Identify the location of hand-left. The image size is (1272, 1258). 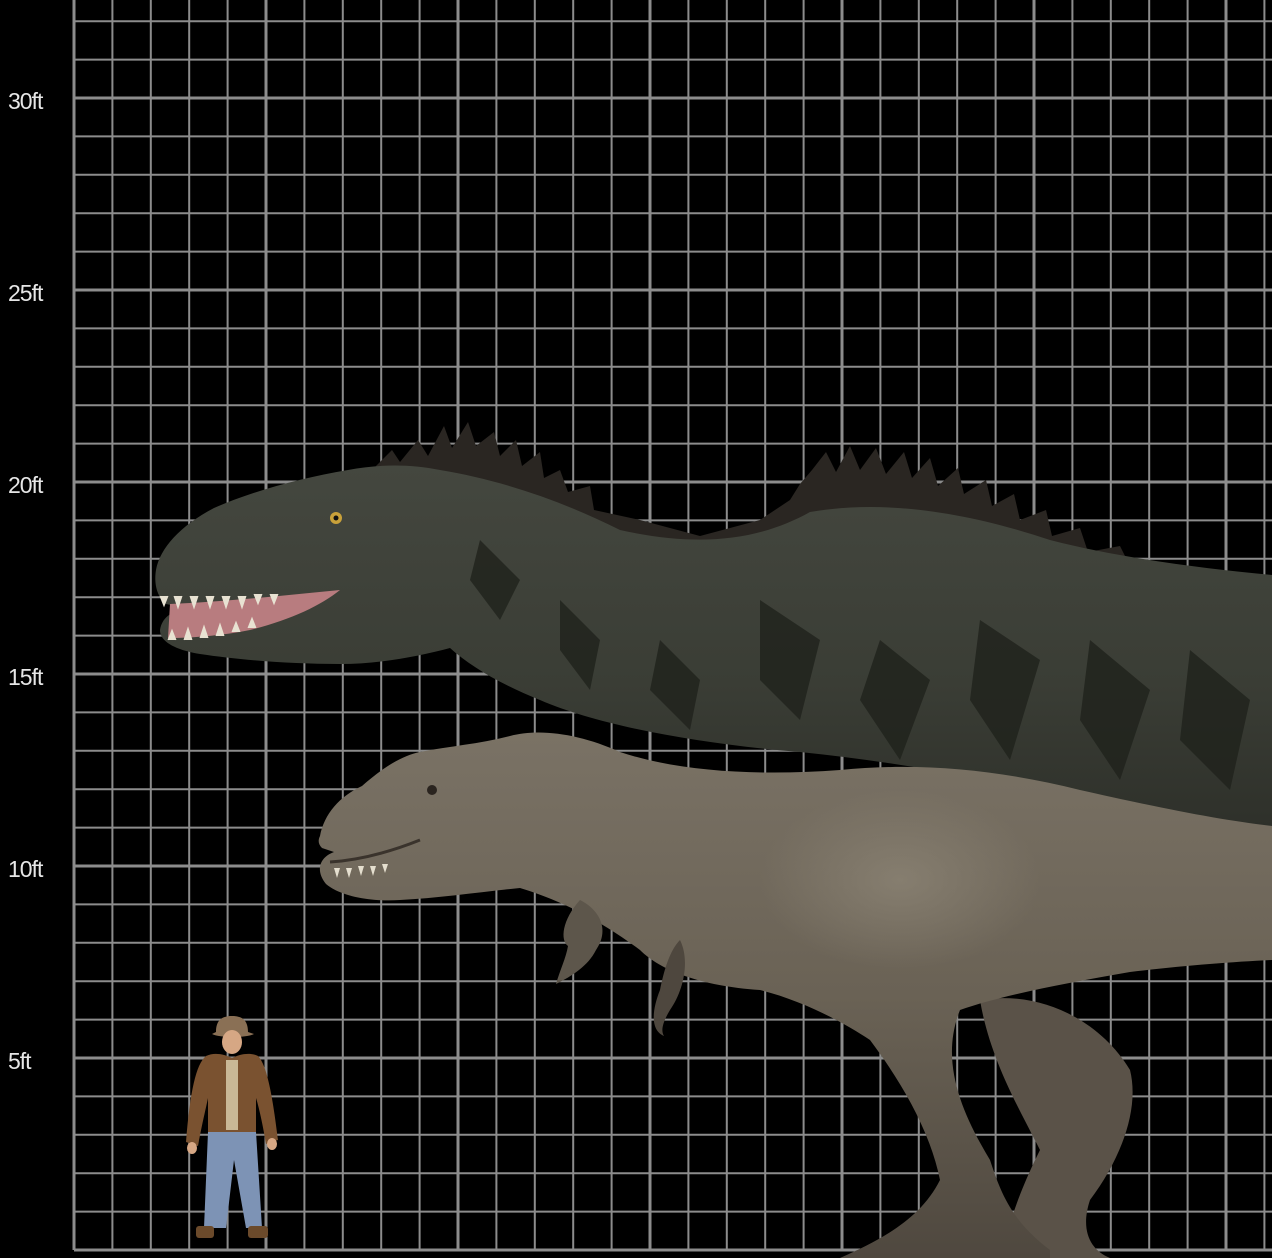
(192, 1148).